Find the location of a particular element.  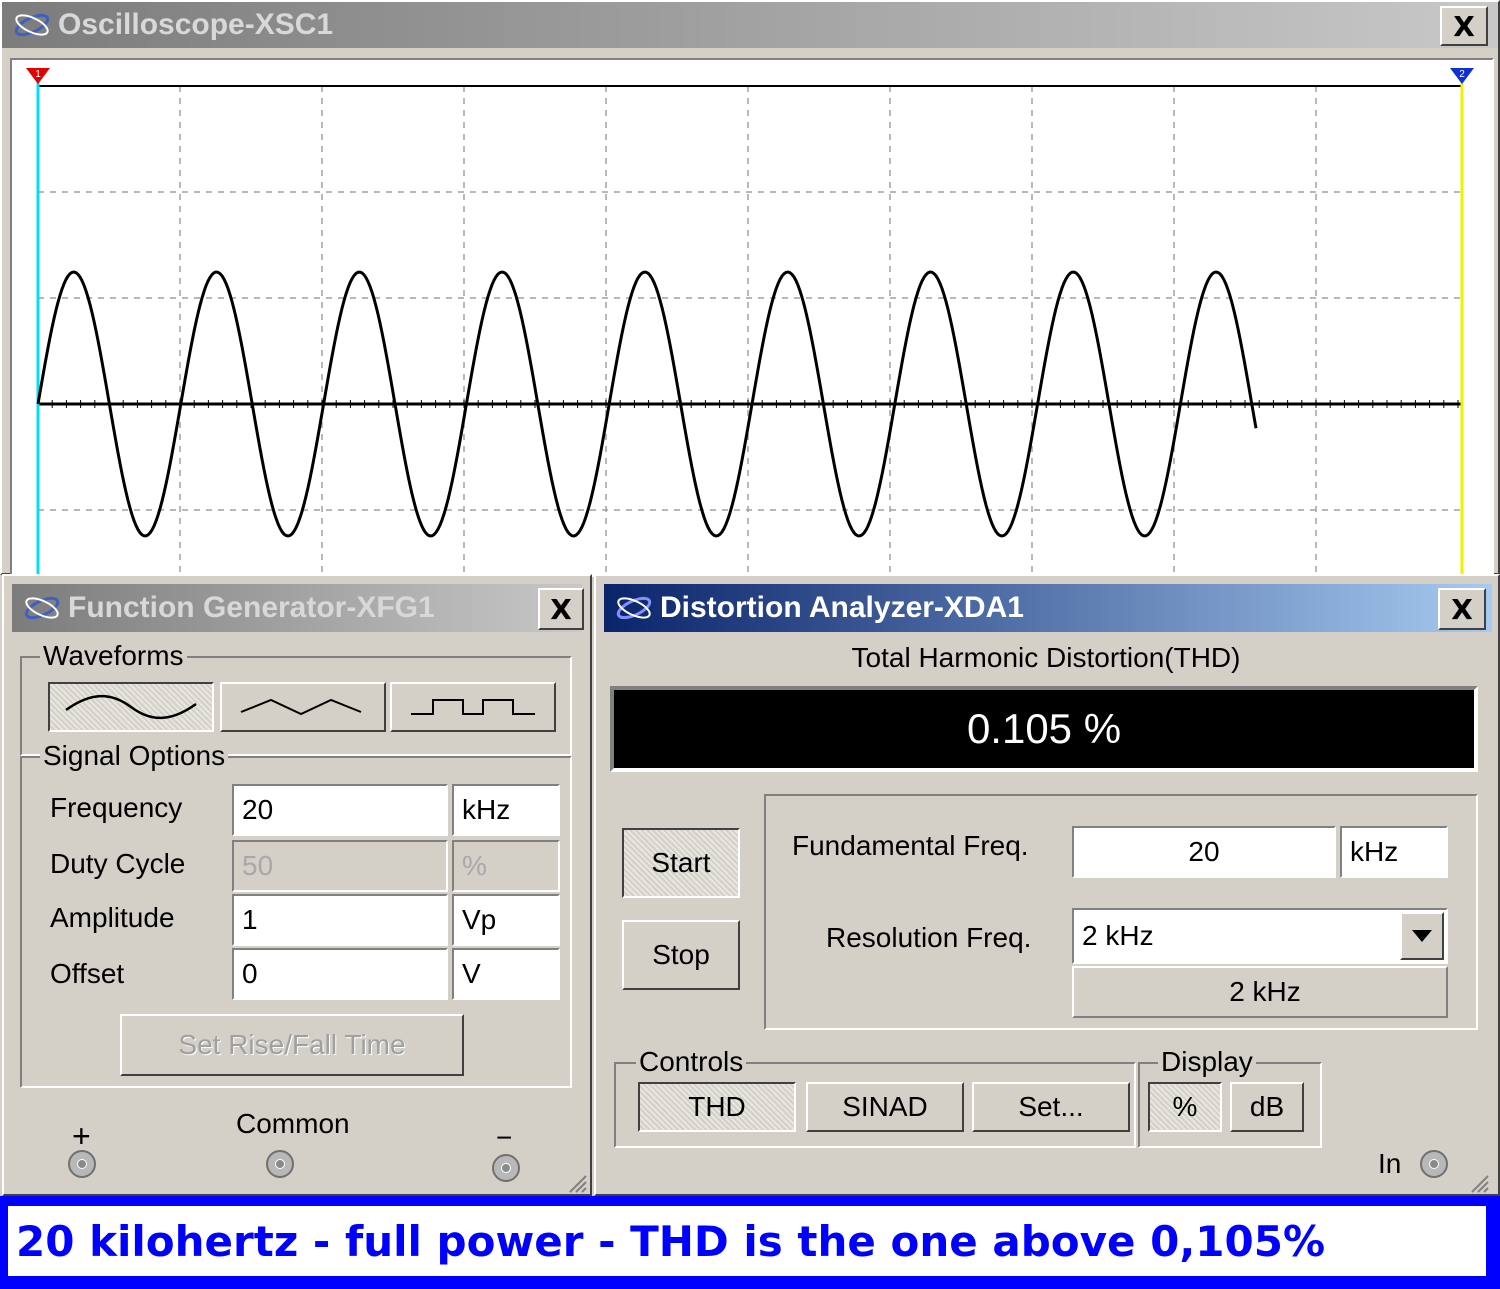

resolution-freq-readout: 2 kHz is located at coordinates (1260, 992).